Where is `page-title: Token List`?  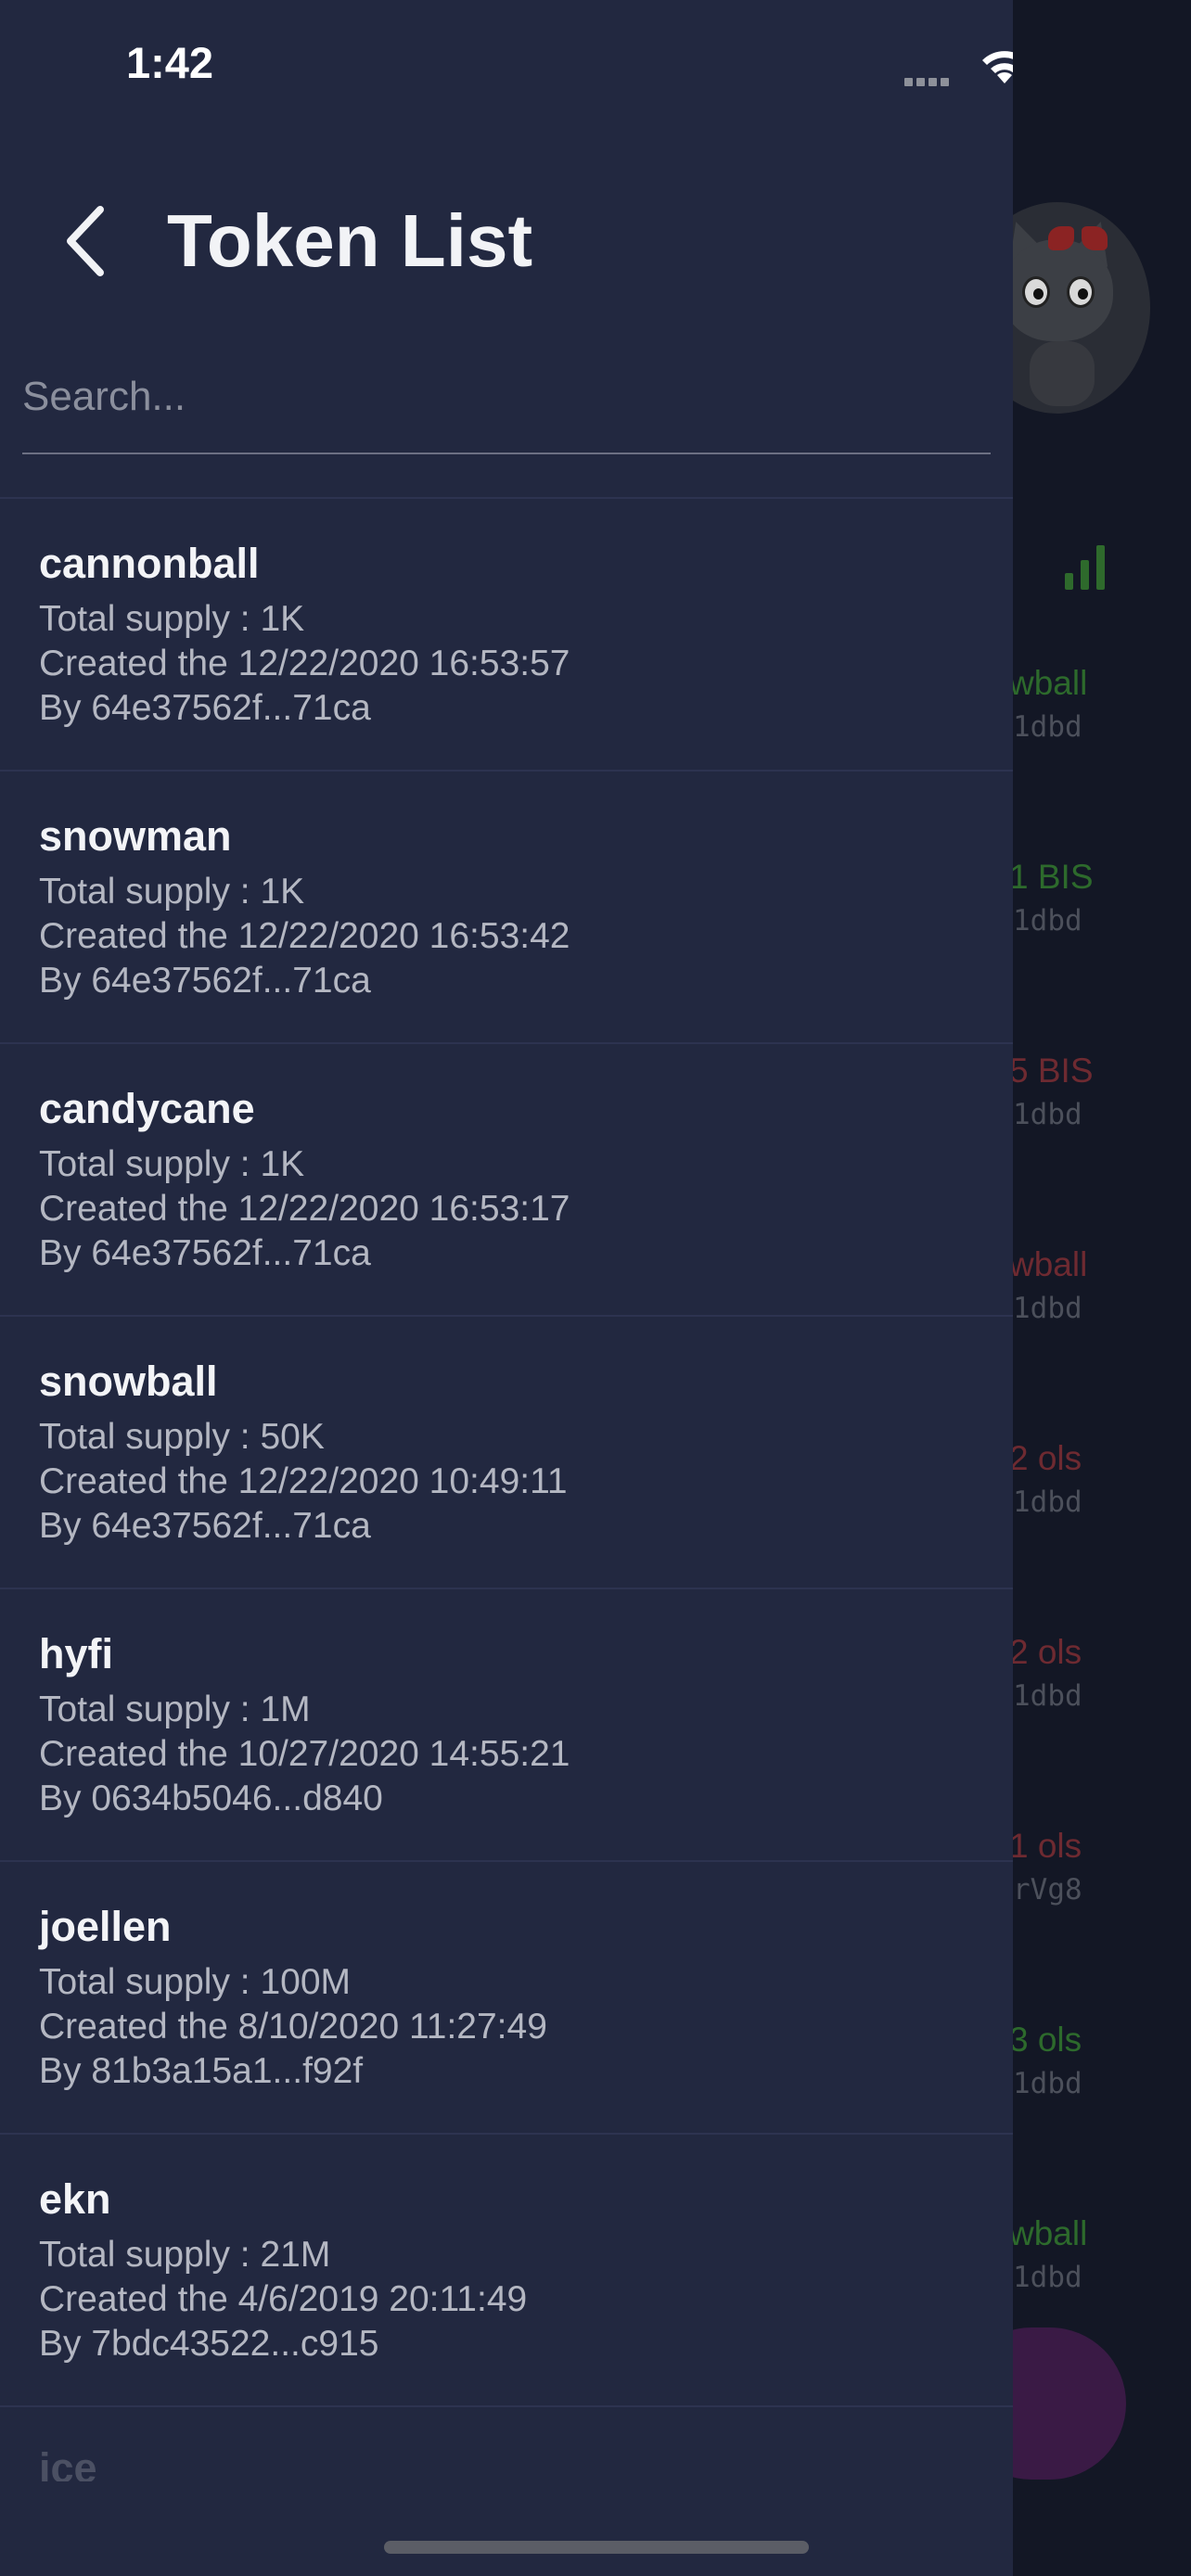 page-title: Token List is located at coordinates (350, 241).